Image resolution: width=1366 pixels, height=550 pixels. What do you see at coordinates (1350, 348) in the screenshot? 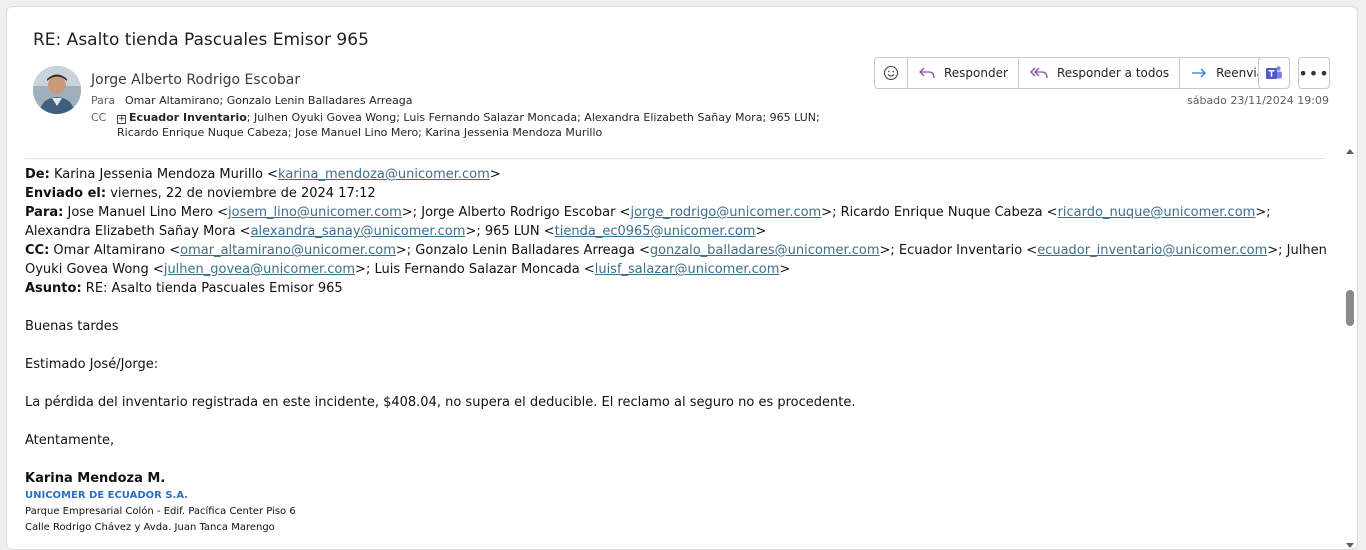
I see `vertical-scrollbar` at bounding box center [1350, 348].